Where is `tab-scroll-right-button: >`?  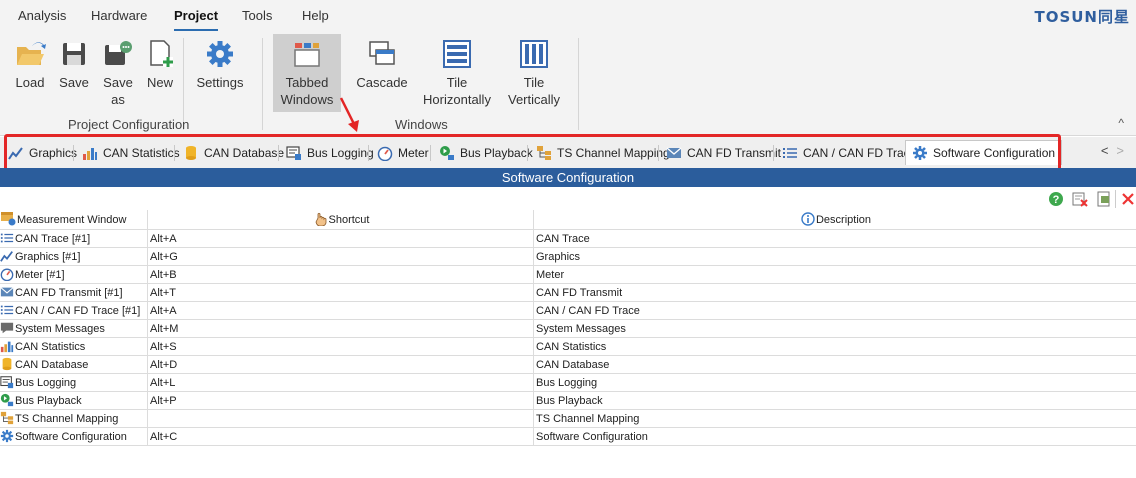 tab-scroll-right-button: > is located at coordinates (1124, 150).